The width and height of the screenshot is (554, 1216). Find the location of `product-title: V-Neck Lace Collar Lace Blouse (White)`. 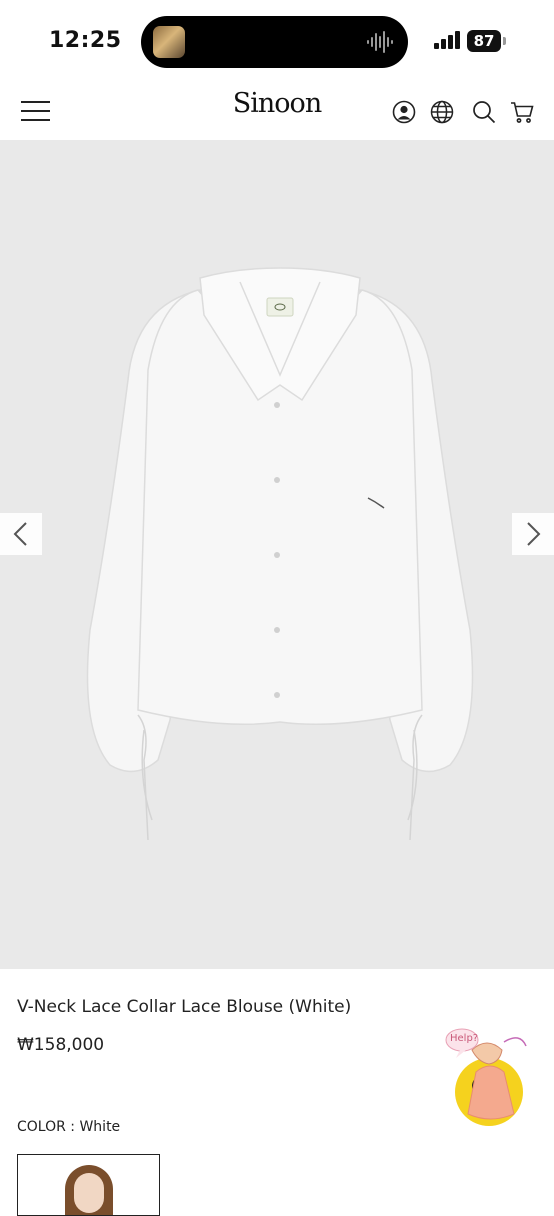

product-title: V-Neck Lace Collar Lace Blouse (White) is located at coordinates (184, 1007).